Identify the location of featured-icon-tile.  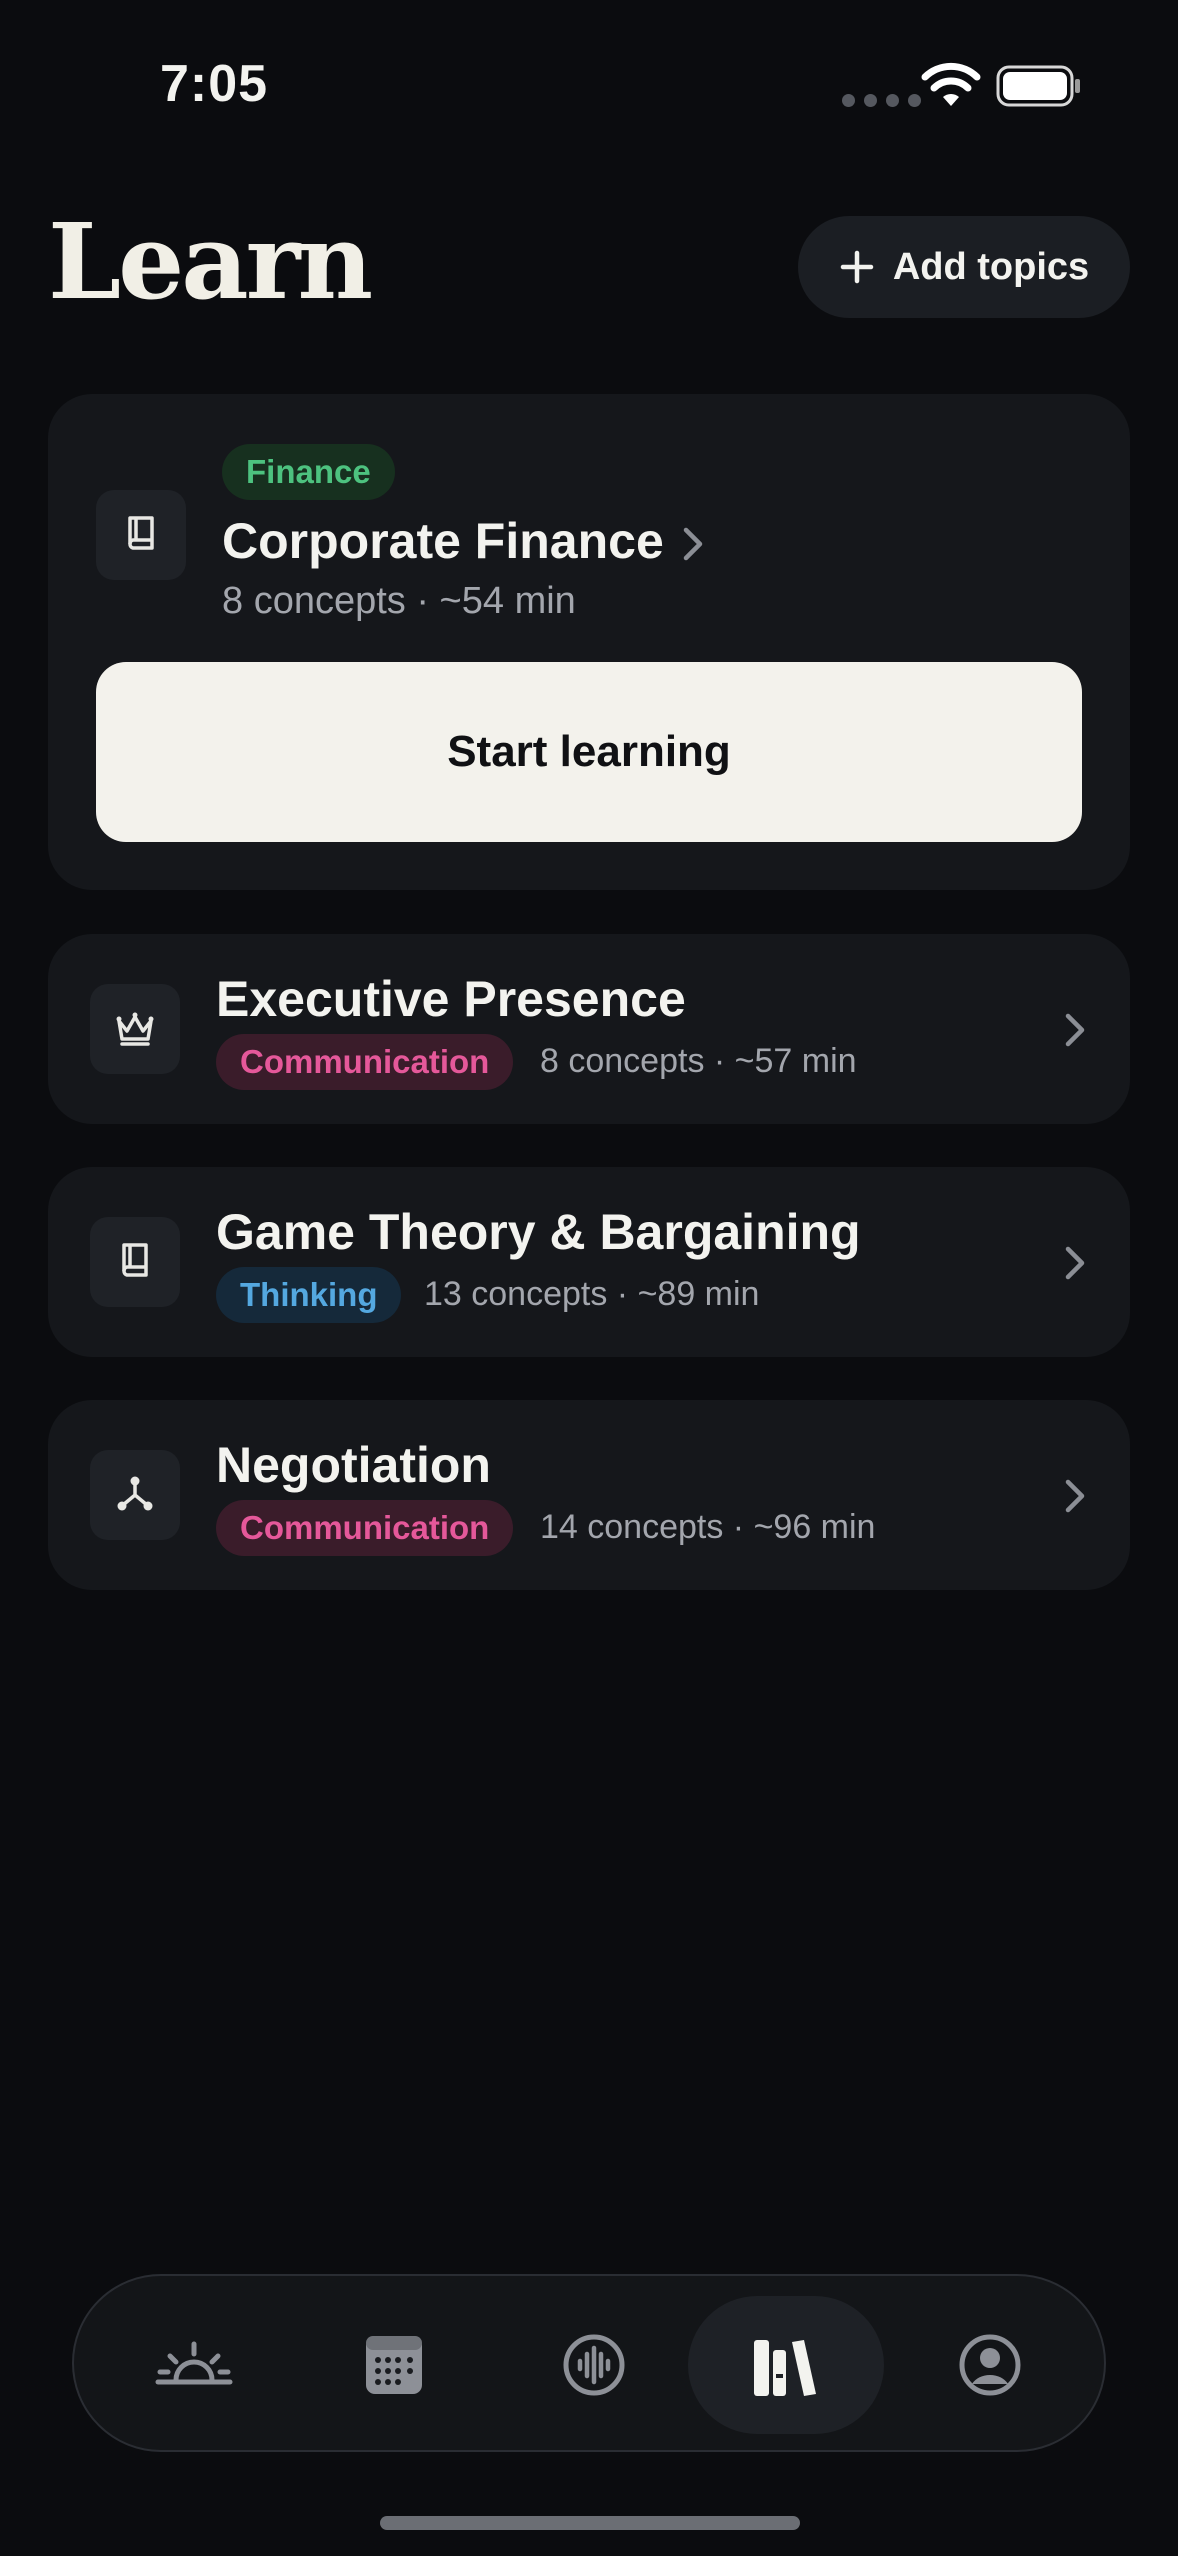
(141, 535).